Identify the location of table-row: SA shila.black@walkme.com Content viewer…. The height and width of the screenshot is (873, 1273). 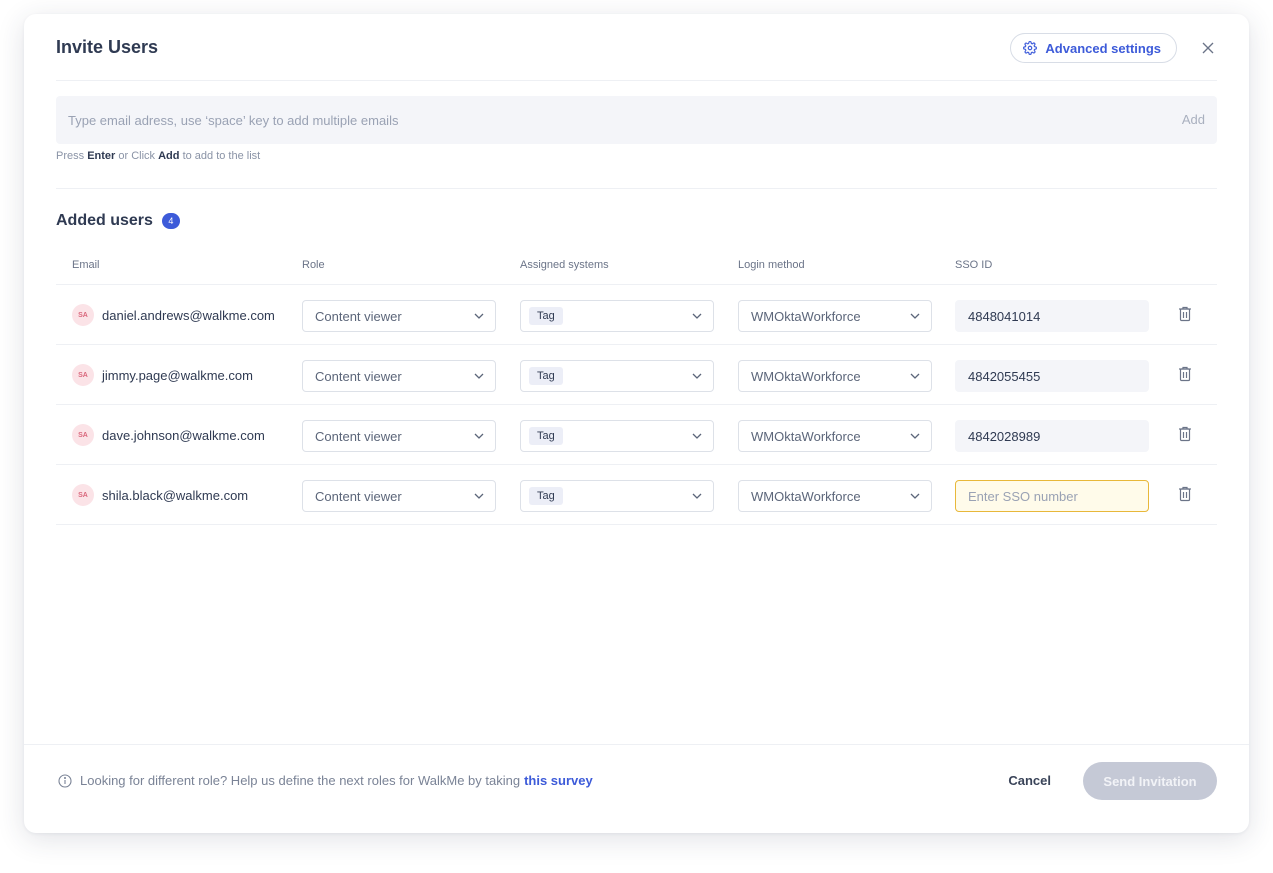
(636, 495).